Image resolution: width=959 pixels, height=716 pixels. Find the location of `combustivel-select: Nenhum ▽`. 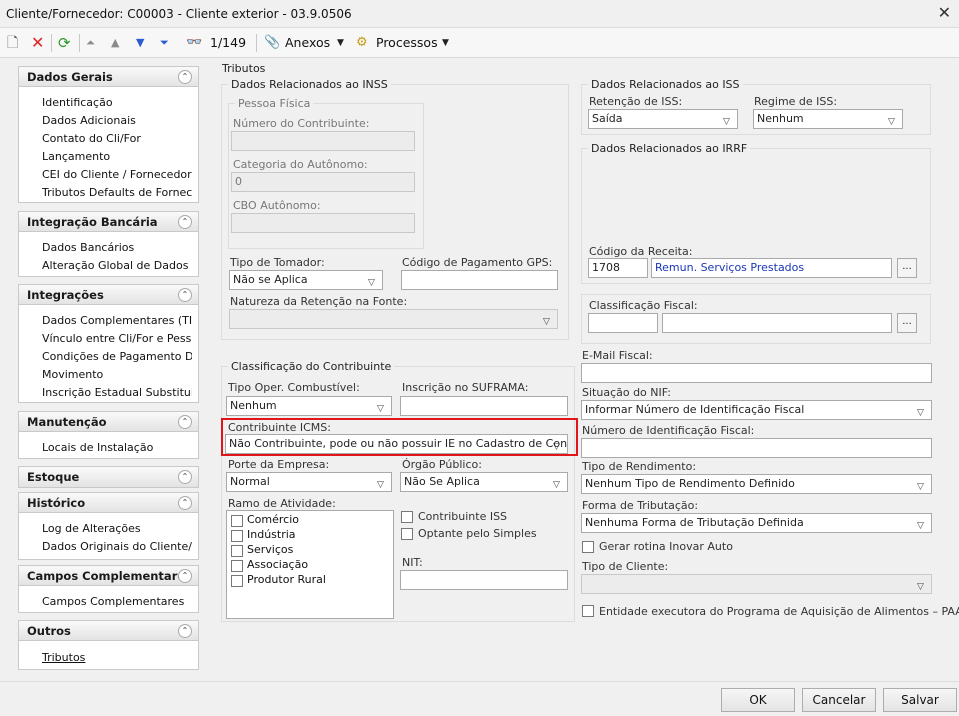

combustivel-select: Nenhum ▽ is located at coordinates (309, 406).